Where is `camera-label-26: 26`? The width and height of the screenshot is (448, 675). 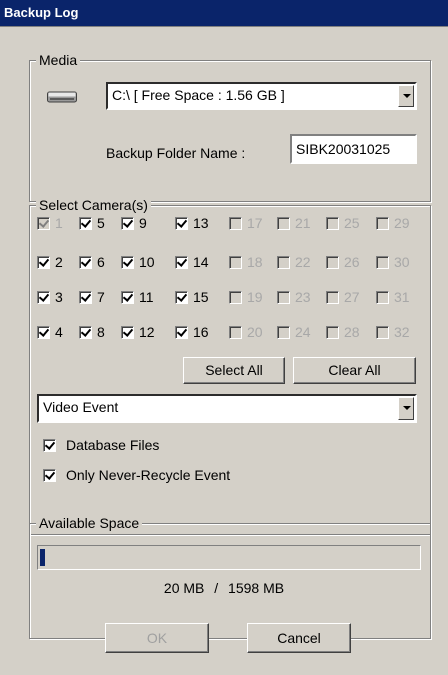
camera-label-26: 26 is located at coordinates (352, 262).